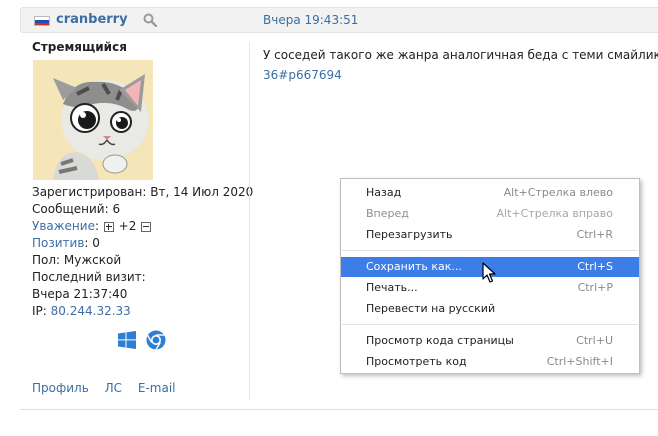  What do you see at coordinates (63, 226) in the screenshot?
I see `respect-link: Уважение` at bounding box center [63, 226].